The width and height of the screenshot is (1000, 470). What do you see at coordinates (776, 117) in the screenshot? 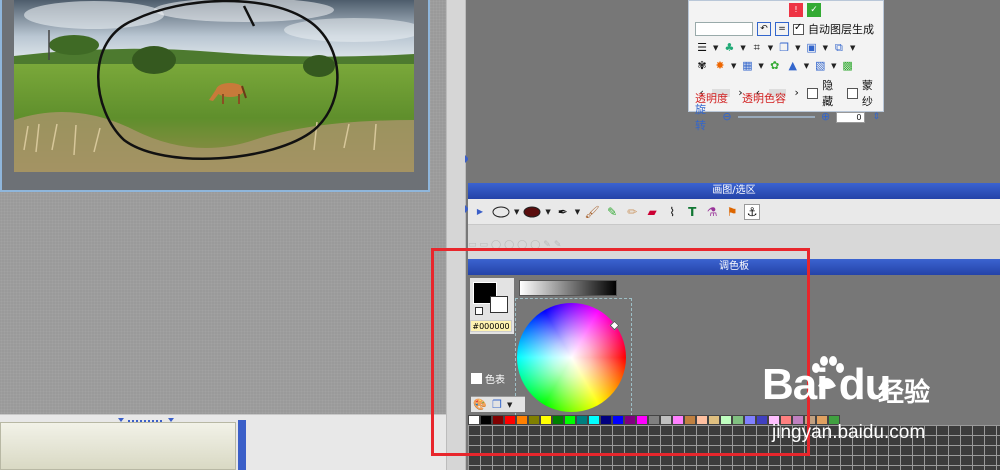
I see `rotate-slider` at bounding box center [776, 117].